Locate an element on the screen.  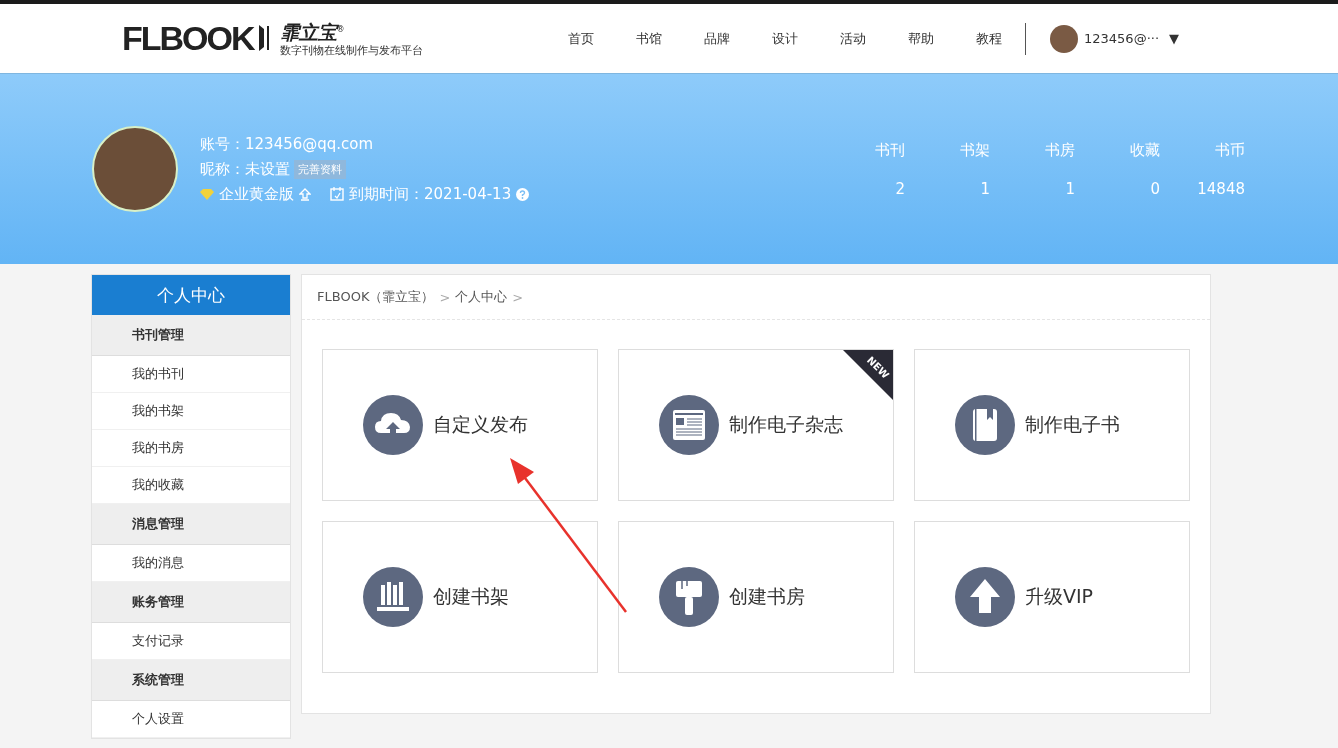
tile-label: 创建书架 is located at coordinates (471, 596).